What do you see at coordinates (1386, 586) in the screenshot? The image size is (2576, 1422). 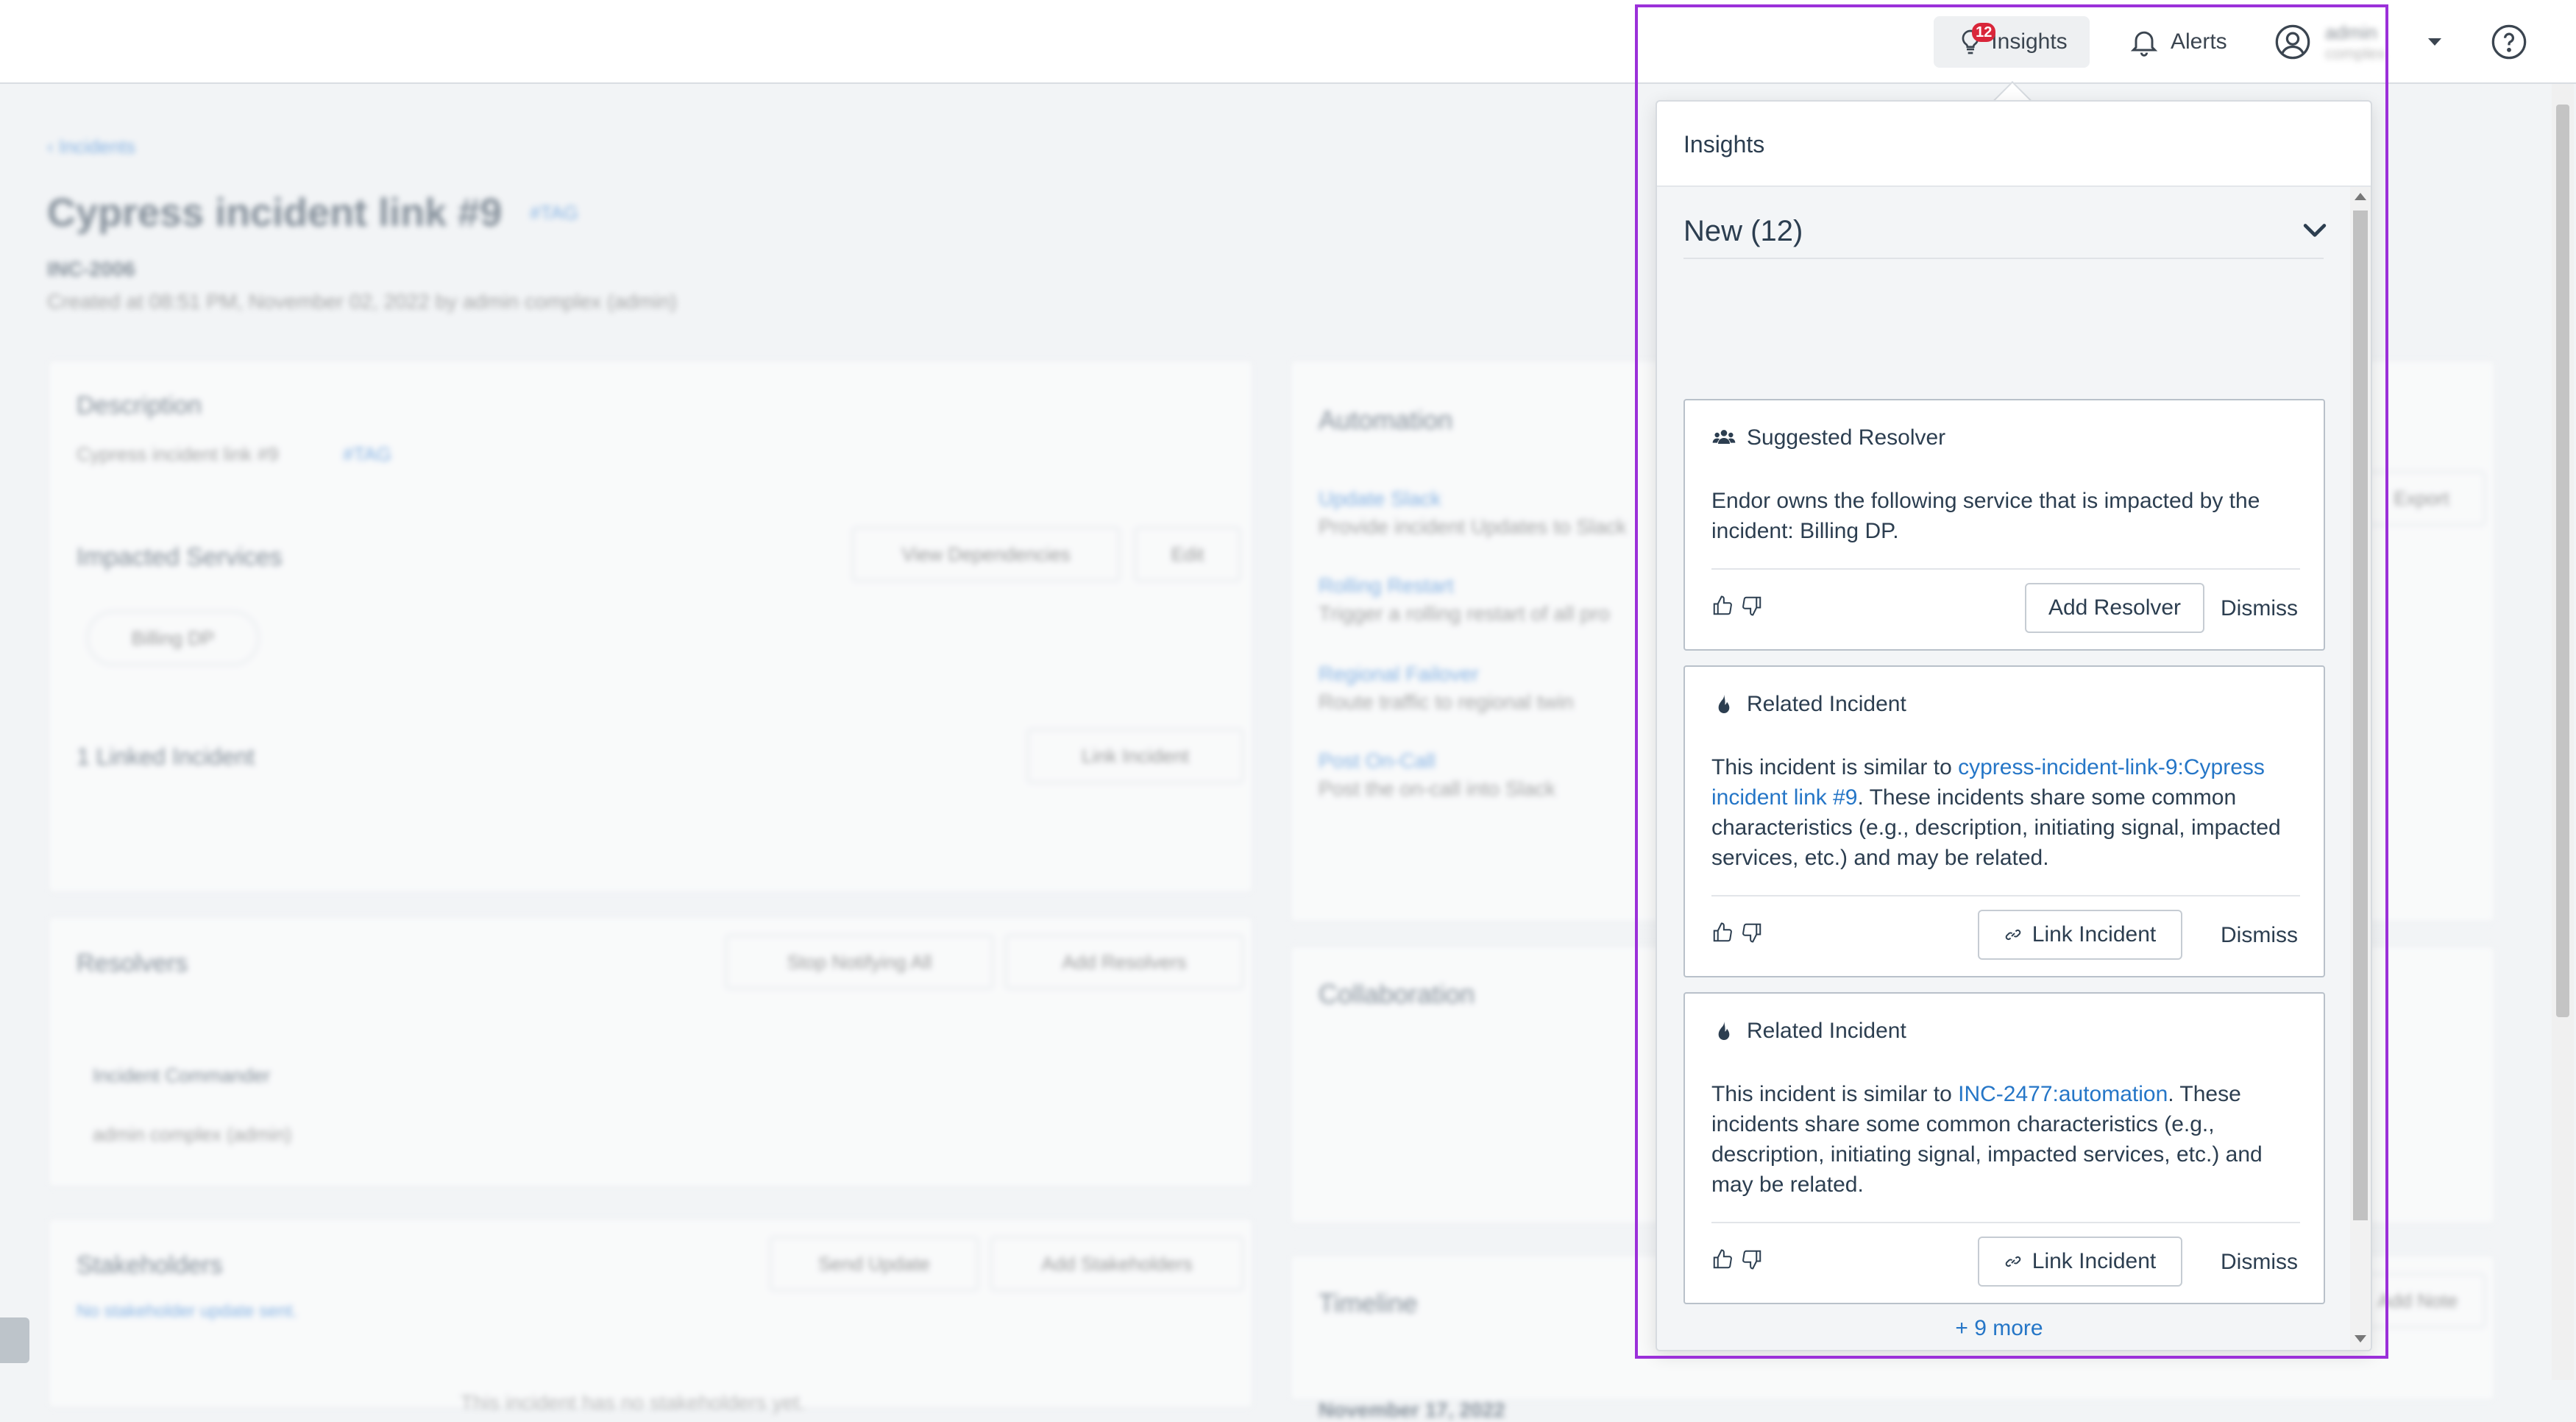 I see `automation-item-name: Rolling Restart` at bounding box center [1386, 586].